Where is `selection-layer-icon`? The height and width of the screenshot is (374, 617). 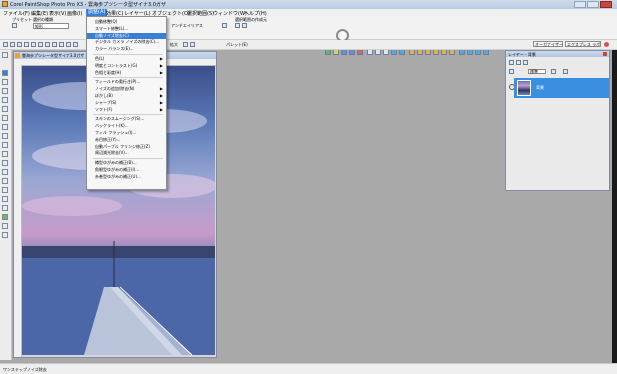
selection-layer-icon is located at coordinates (244, 25).